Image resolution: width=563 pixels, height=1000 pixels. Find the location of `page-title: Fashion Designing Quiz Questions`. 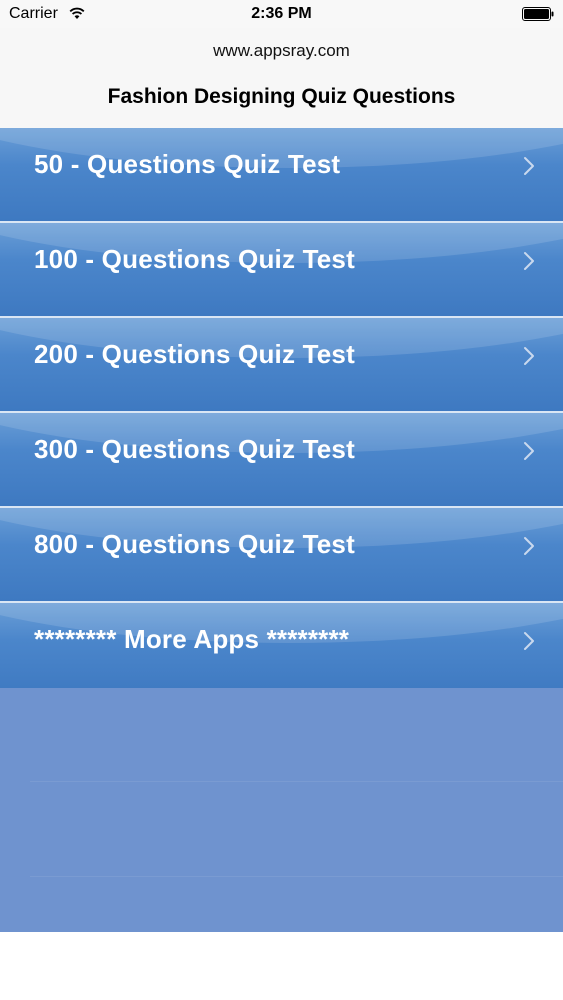

page-title: Fashion Designing Quiz Questions is located at coordinates (281, 96).